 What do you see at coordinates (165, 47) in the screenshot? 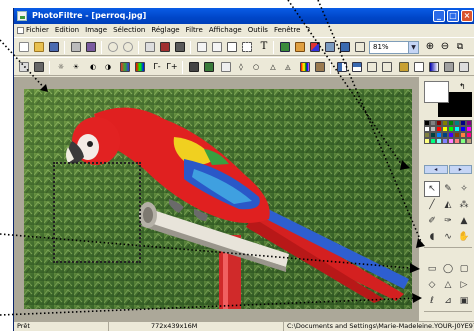
I see `paste-button` at bounding box center [165, 47].